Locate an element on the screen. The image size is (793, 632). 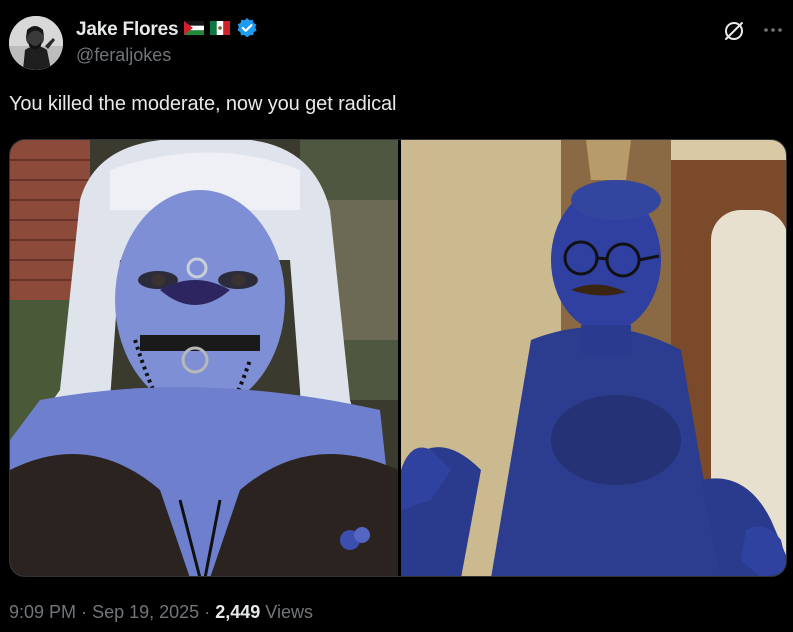
palestine-flag-icon is located at coordinates (194, 30).